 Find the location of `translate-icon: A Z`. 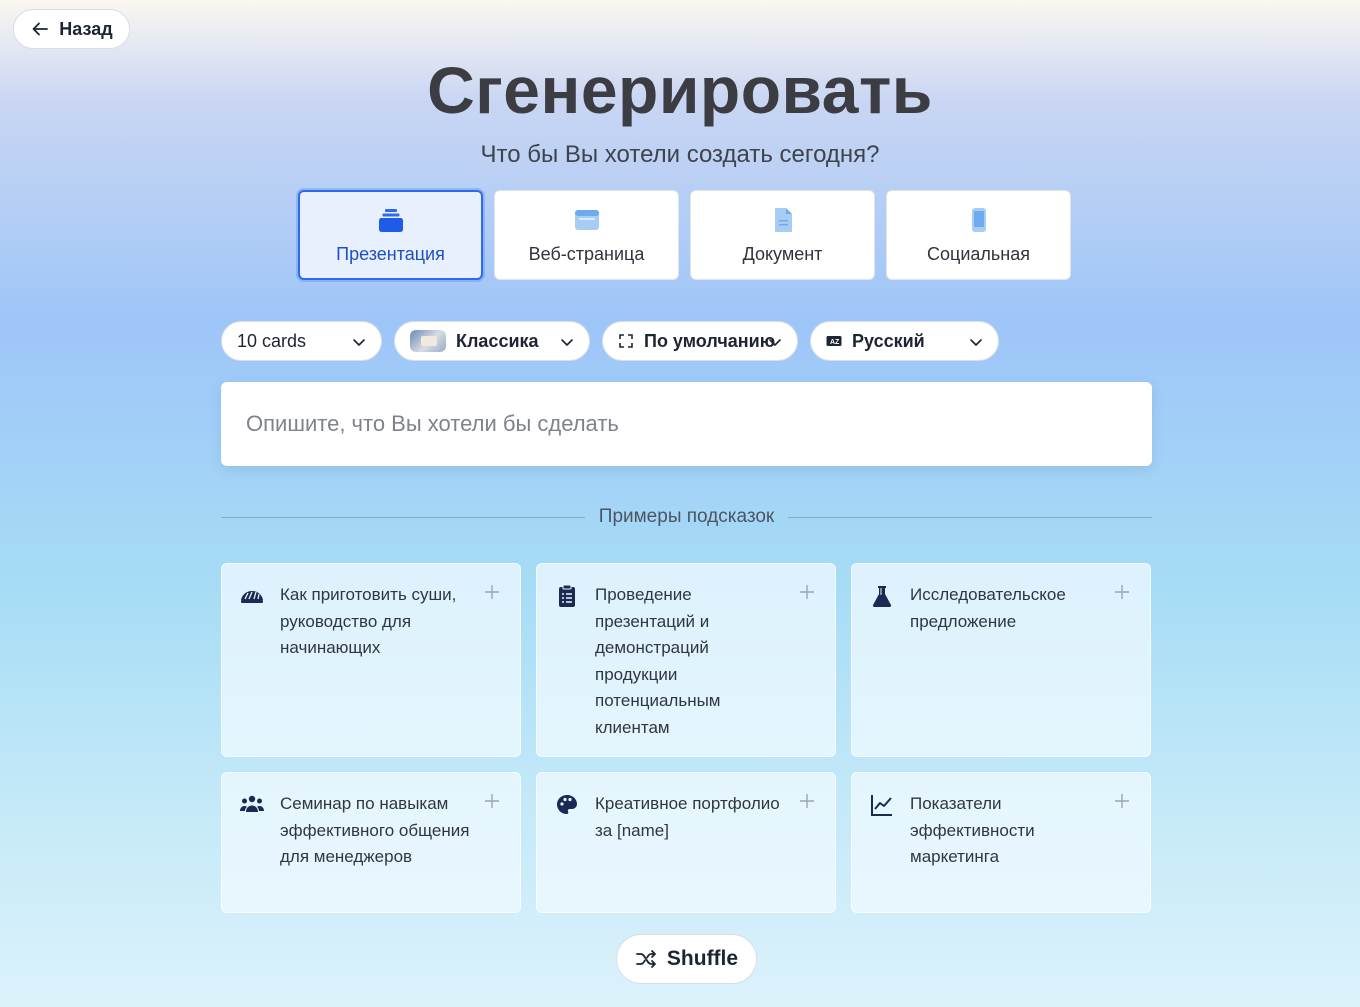

translate-icon: A Z is located at coordinates (834, 341).